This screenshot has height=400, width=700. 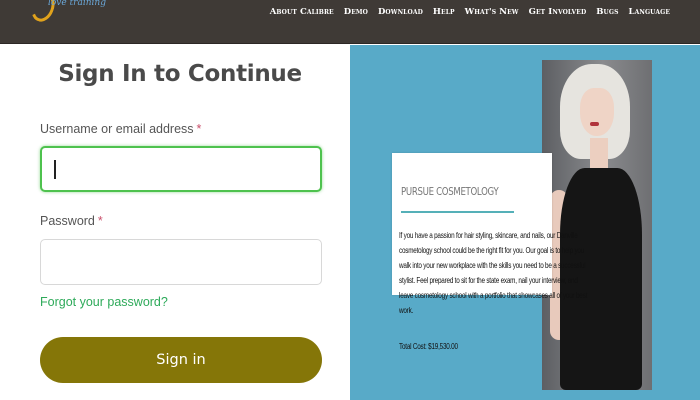 What do you see at coordinates (444, 12) in the screenshot?
I see `nav-help: Help` at bounding box center [444, 12].